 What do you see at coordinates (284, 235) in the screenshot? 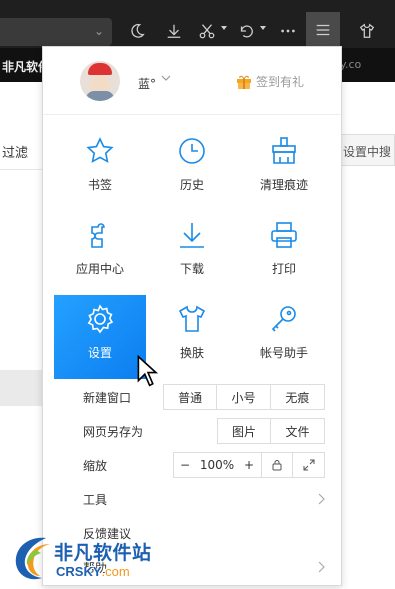
I see `printer-icon` at bounding box center [284, 235].